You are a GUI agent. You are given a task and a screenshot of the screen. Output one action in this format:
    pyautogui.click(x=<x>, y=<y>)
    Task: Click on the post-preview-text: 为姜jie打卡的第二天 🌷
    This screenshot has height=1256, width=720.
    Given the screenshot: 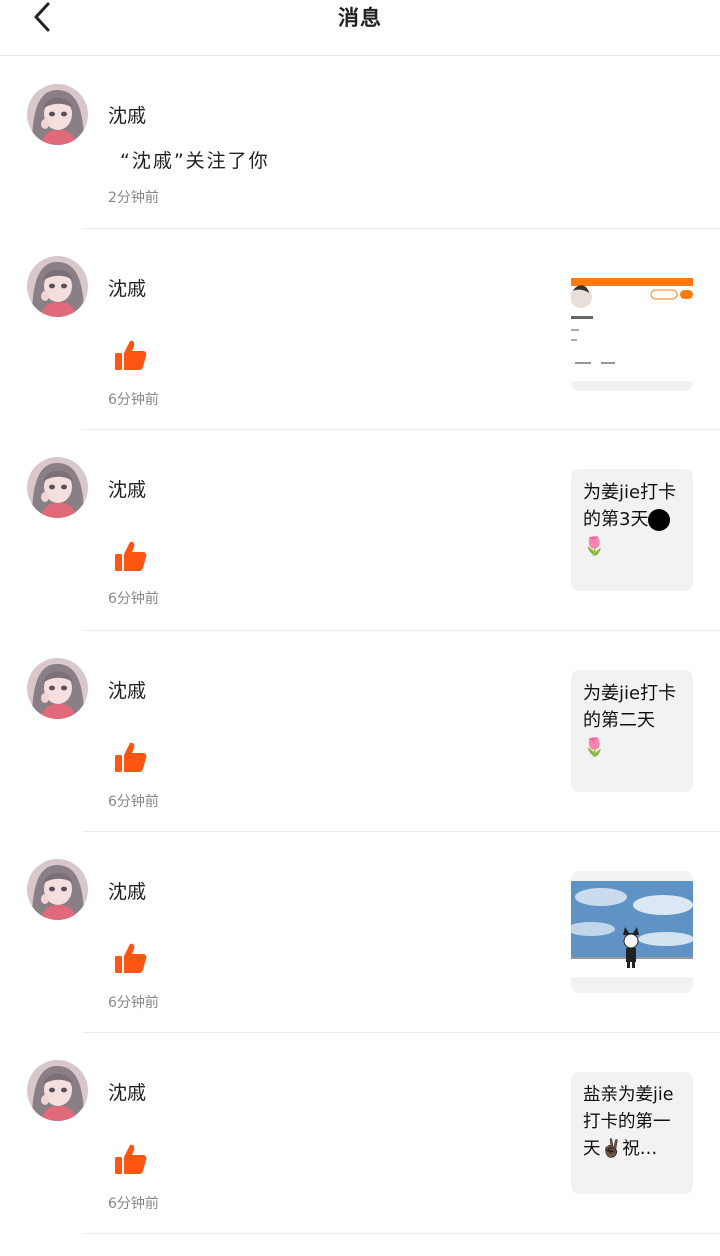 What is the action you would take?
    pyautogui.click(x=630, y=720)
    